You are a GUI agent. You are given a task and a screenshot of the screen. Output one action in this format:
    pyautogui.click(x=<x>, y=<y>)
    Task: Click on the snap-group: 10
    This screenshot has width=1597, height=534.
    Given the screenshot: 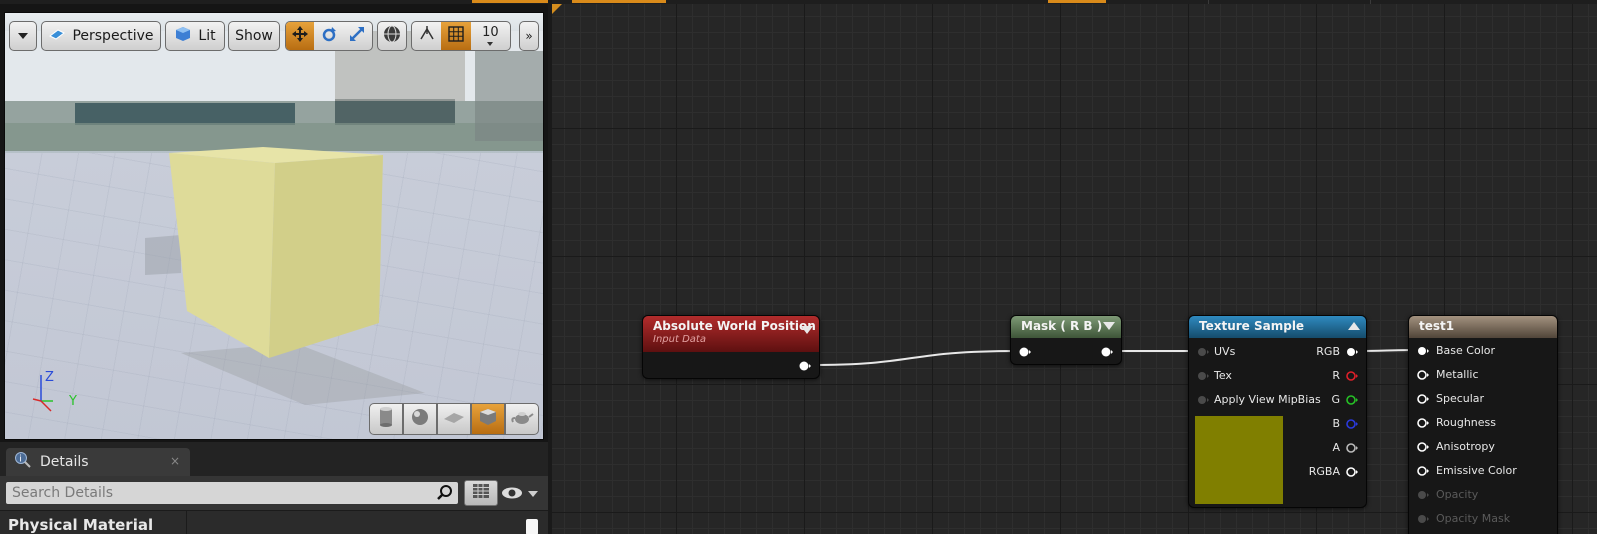 What is the action you would take?
    pyautogui.click(x=461, y=36)
    